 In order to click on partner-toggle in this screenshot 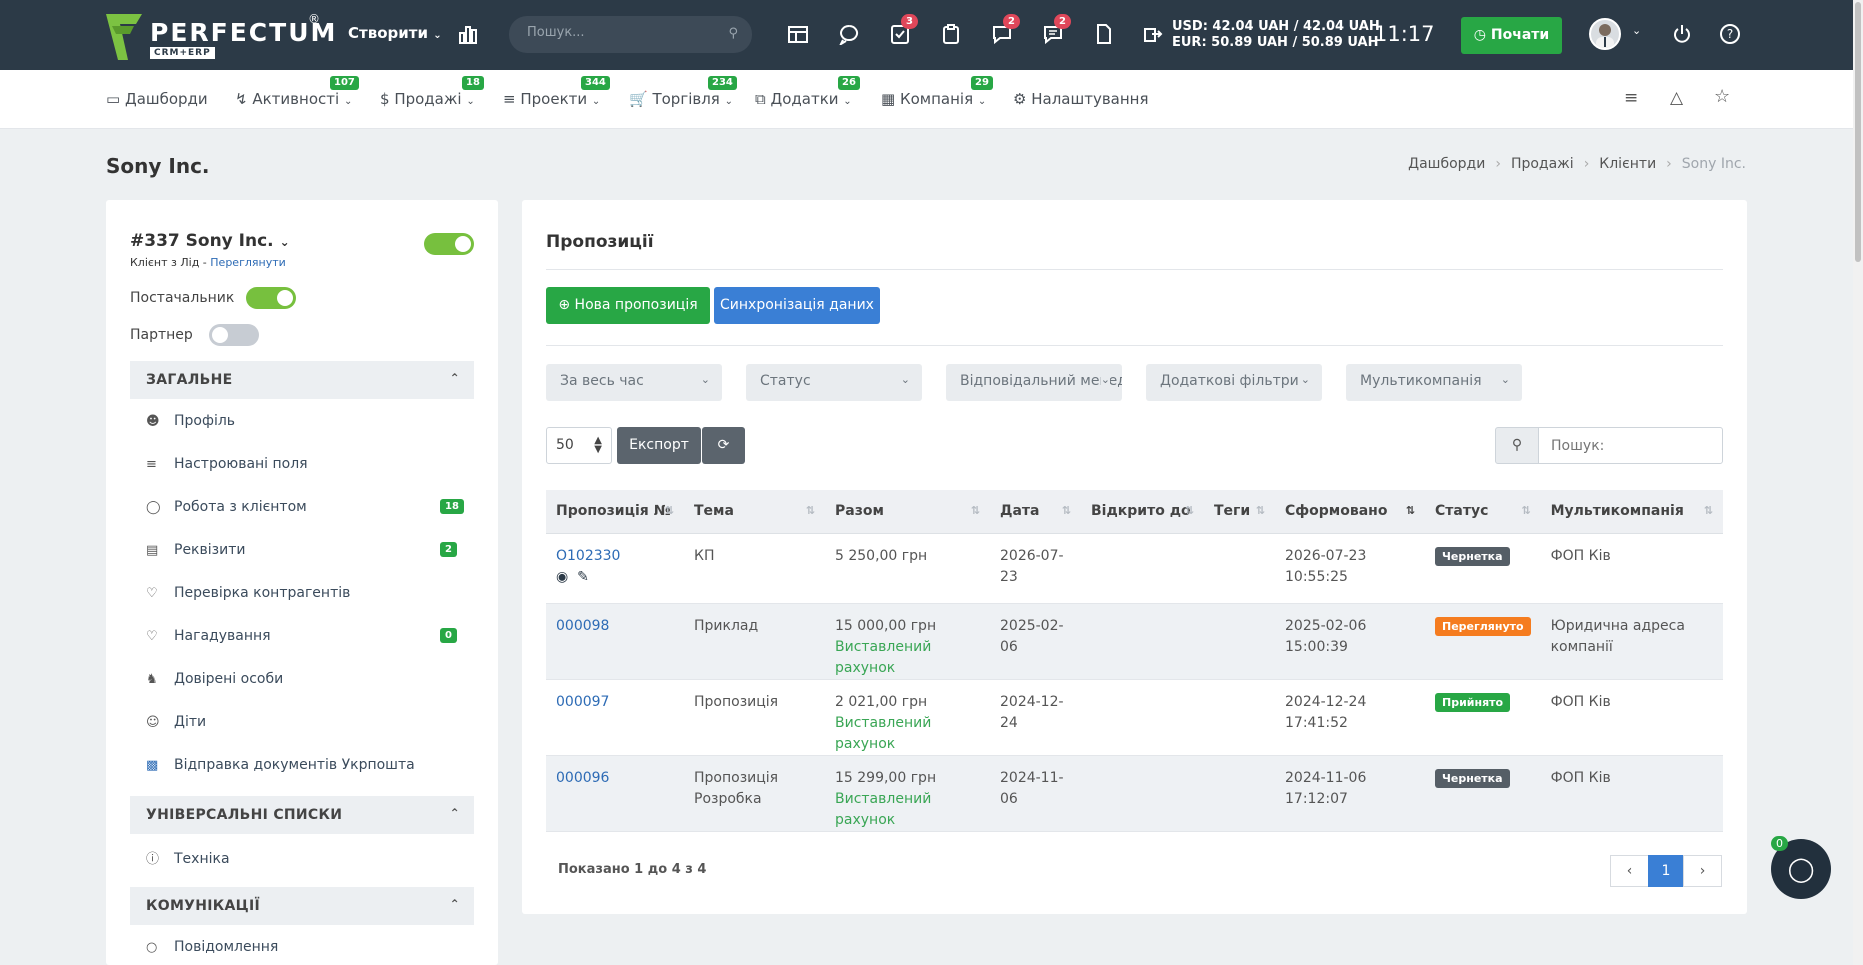, I will do `click(234, 335)`.